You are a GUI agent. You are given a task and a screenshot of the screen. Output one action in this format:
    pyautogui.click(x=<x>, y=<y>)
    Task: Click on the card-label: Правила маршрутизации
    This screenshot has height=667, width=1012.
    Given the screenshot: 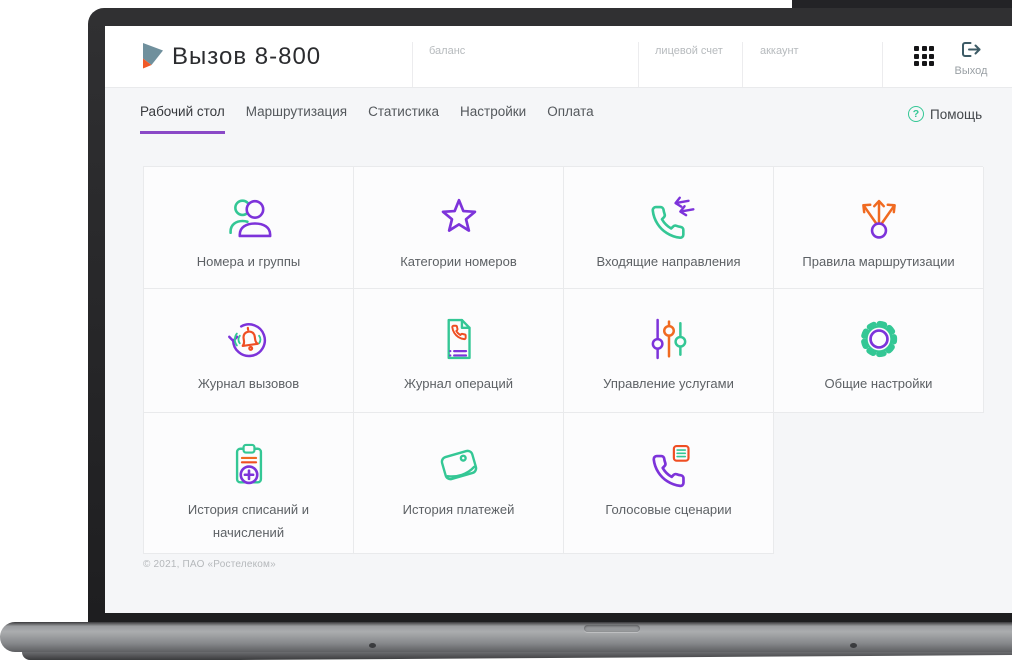 What is the action you would take?
    pyautogui.click(x=878, y=261)
    